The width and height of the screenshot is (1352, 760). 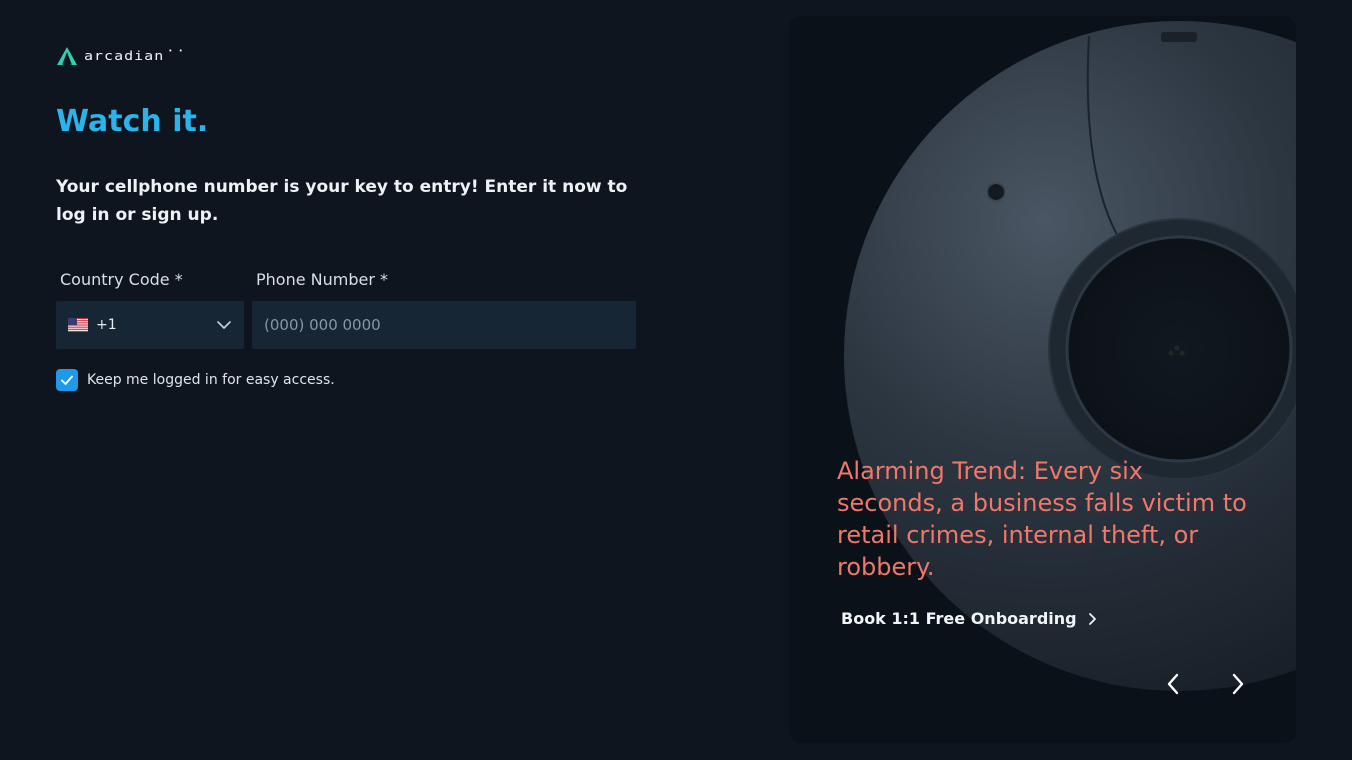 What do you see at coordinates (322, 279) in the screenshot?
I see `phone-number-label: Phone Number *` at bounding box center [322, 279].